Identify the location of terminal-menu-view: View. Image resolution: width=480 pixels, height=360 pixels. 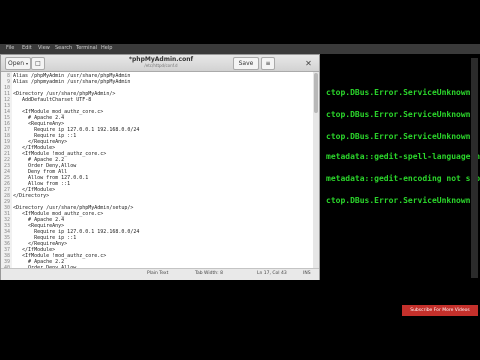
(44, 48).